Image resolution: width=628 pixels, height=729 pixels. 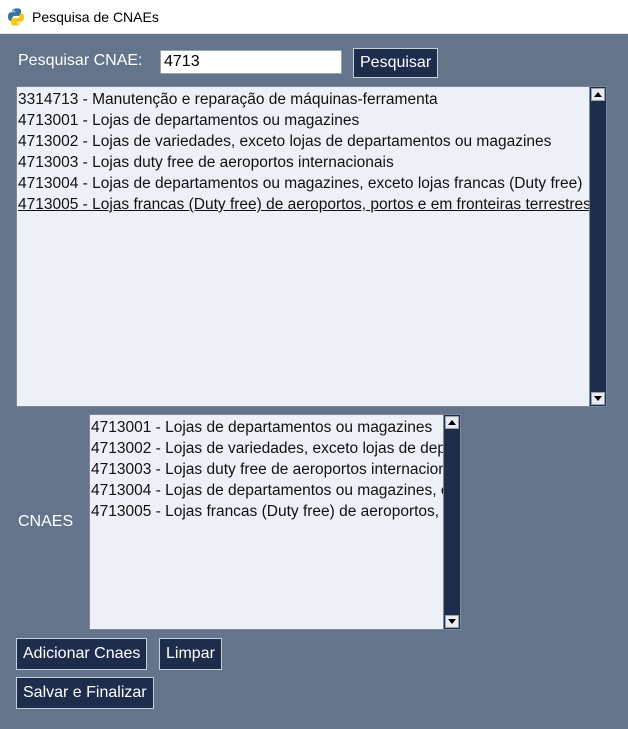 I want to click on title-bar: Pesquisa de CNAEs, so click(x=314, y=17).